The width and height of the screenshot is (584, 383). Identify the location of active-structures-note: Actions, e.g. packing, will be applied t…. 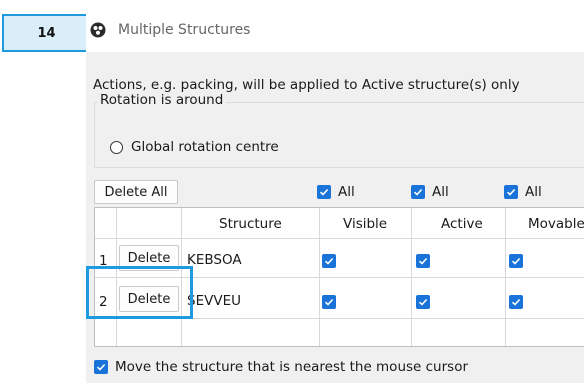
(306, 85).